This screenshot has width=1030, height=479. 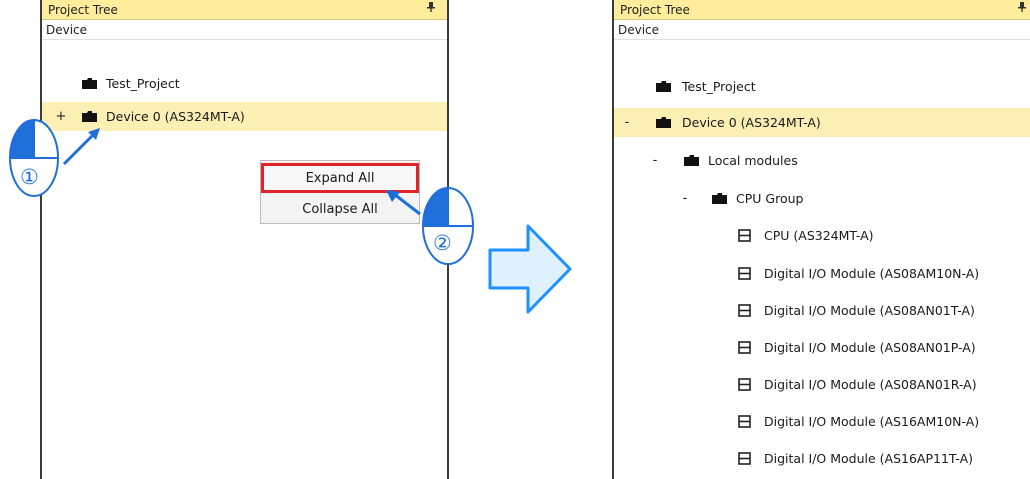 I want to click on tree-item-module: Digital I/O Module (AS08AN01T-A), so click(x=822, y=310).